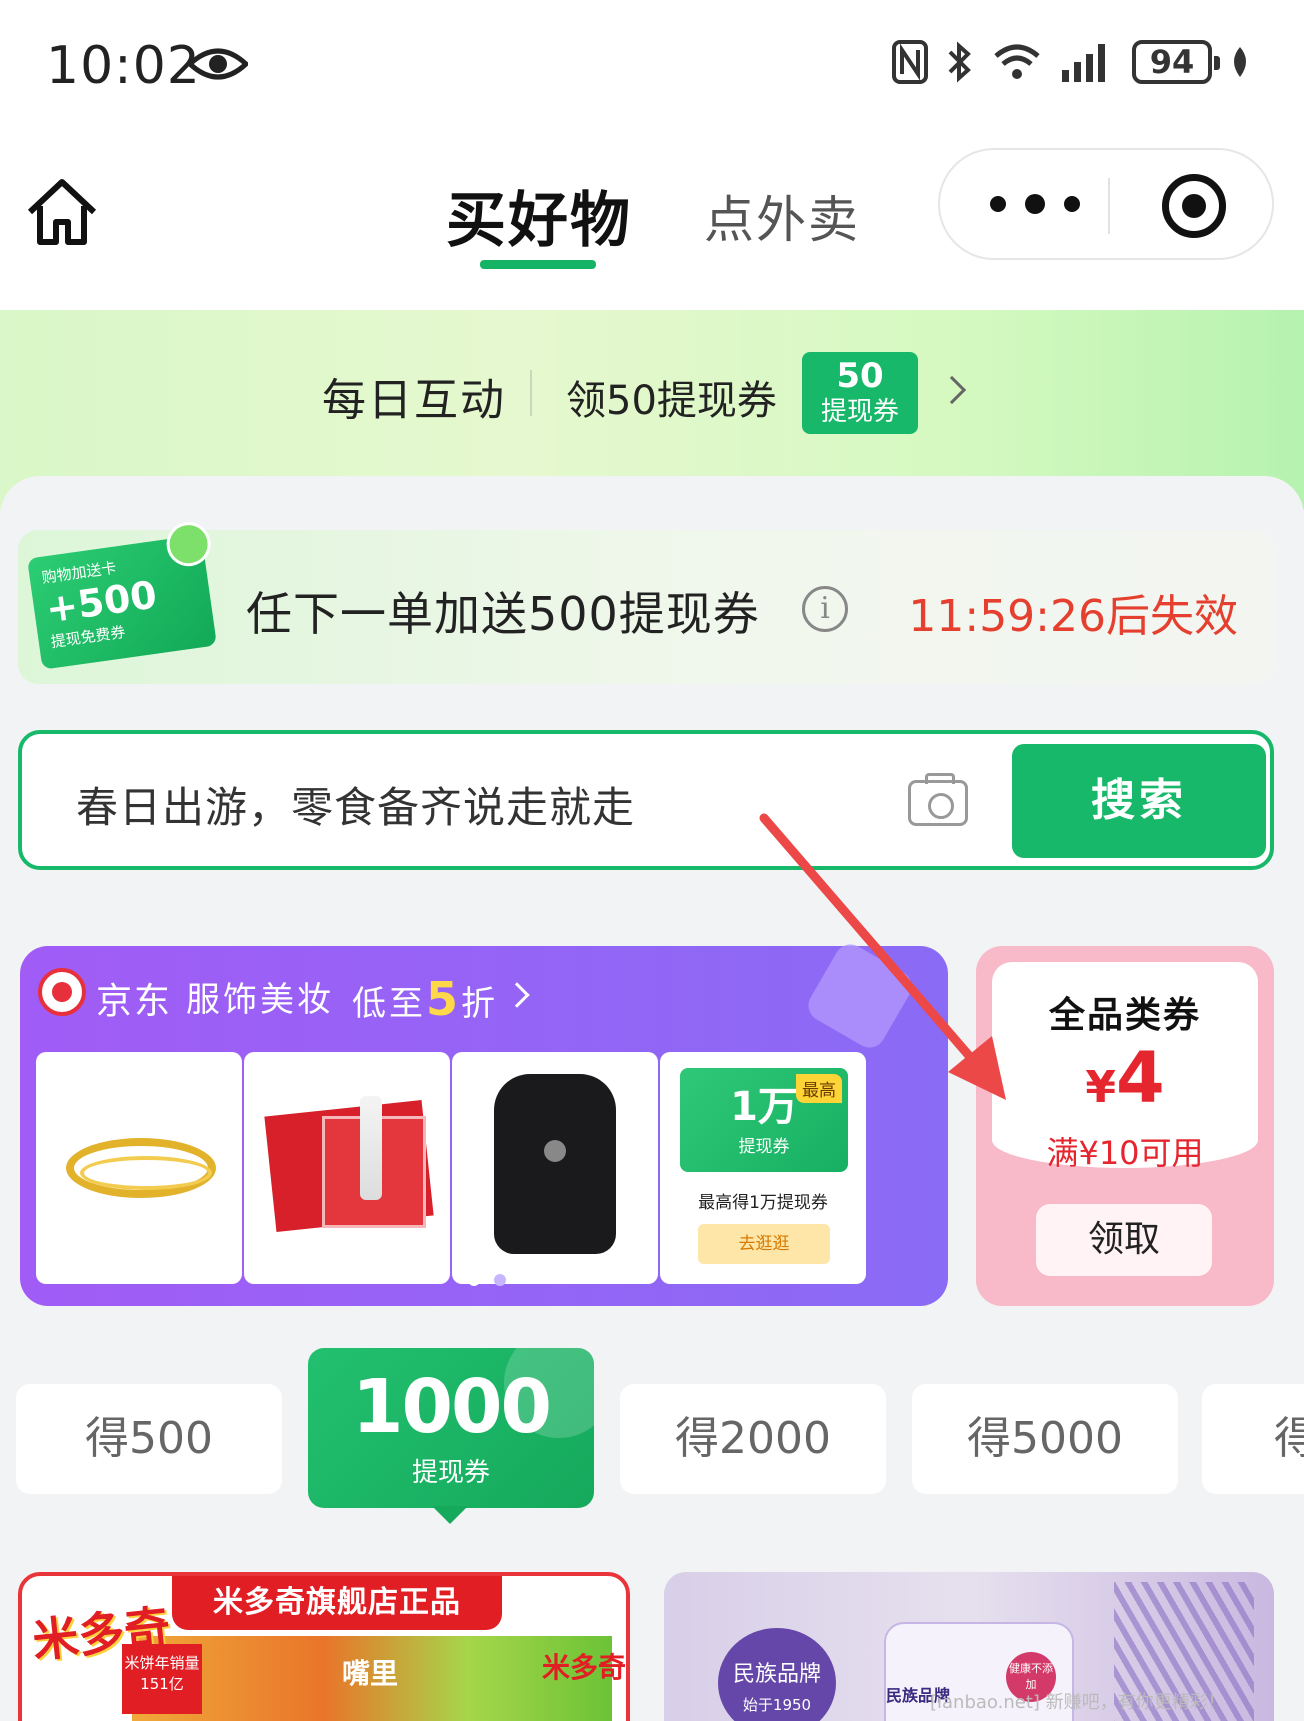 Image resolution: width=1304 pixels, height=1721 pixels. Describe the element at coordinates (260, 1000) in the screenshot. I see `jd-category-label: 服饰美妆` at that location.